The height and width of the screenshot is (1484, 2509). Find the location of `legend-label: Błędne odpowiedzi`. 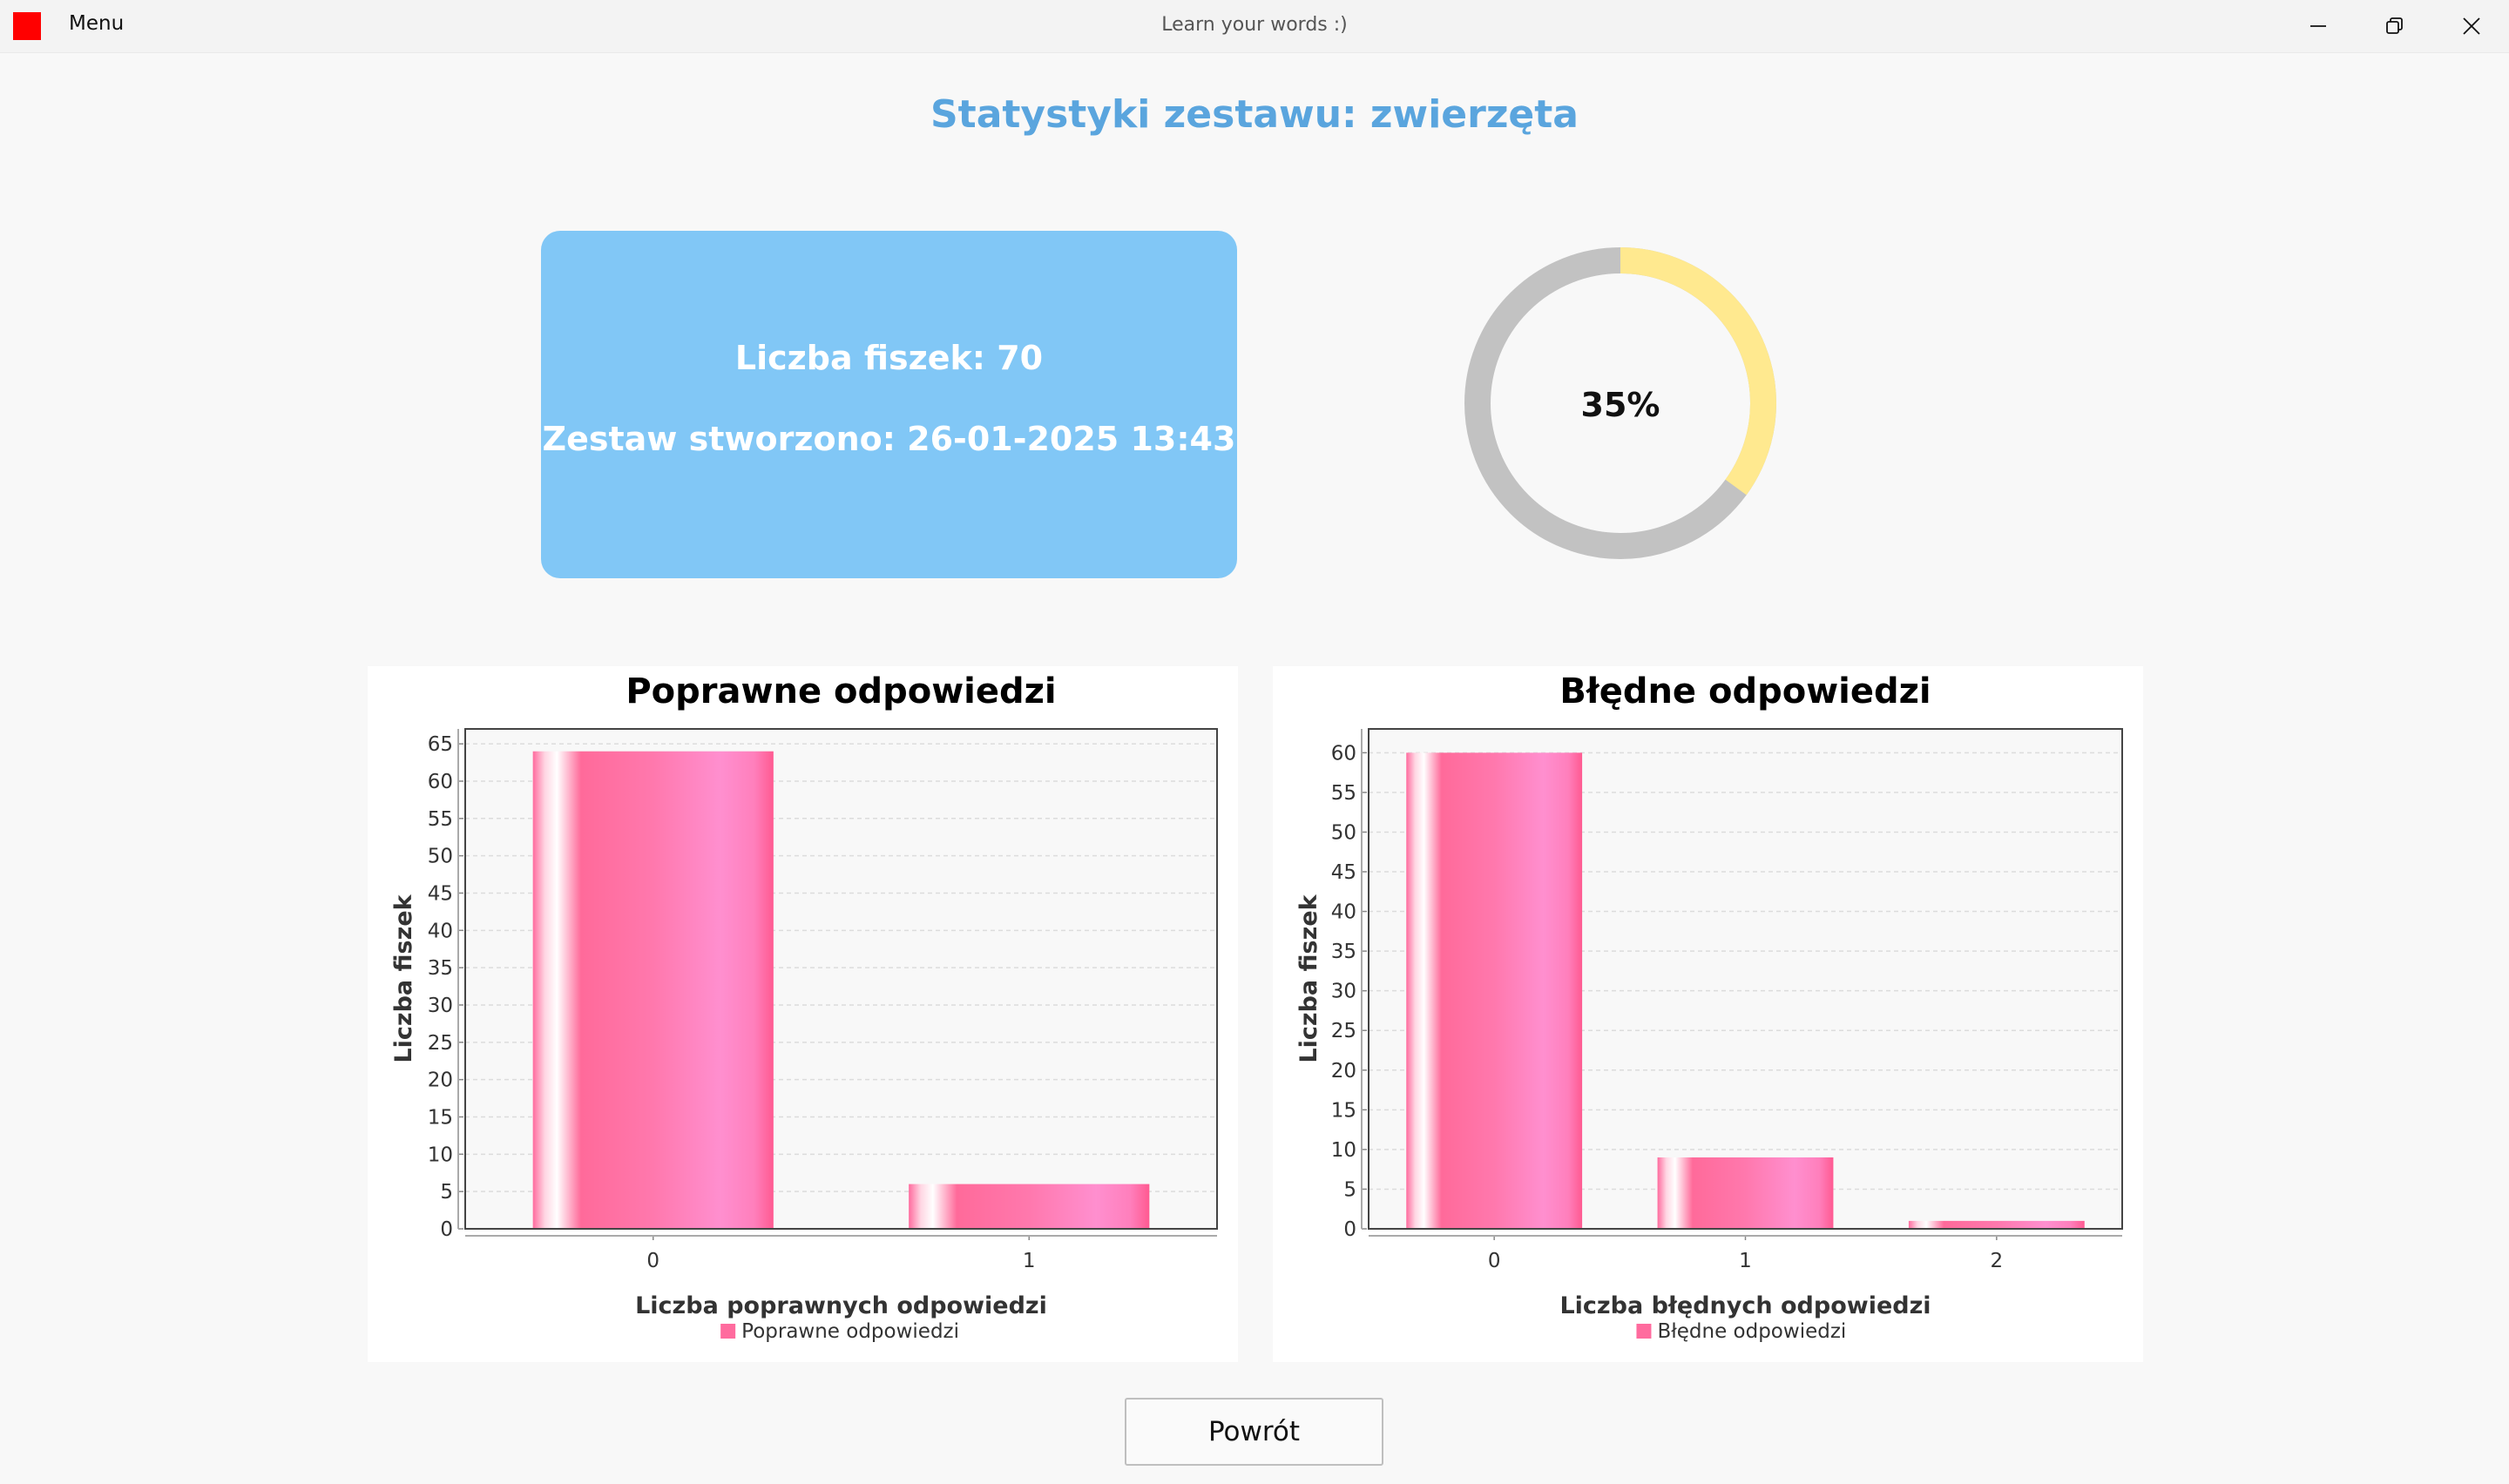

legend-label: Błędne odpowiedzi is located at coordinates (1751, 1332).